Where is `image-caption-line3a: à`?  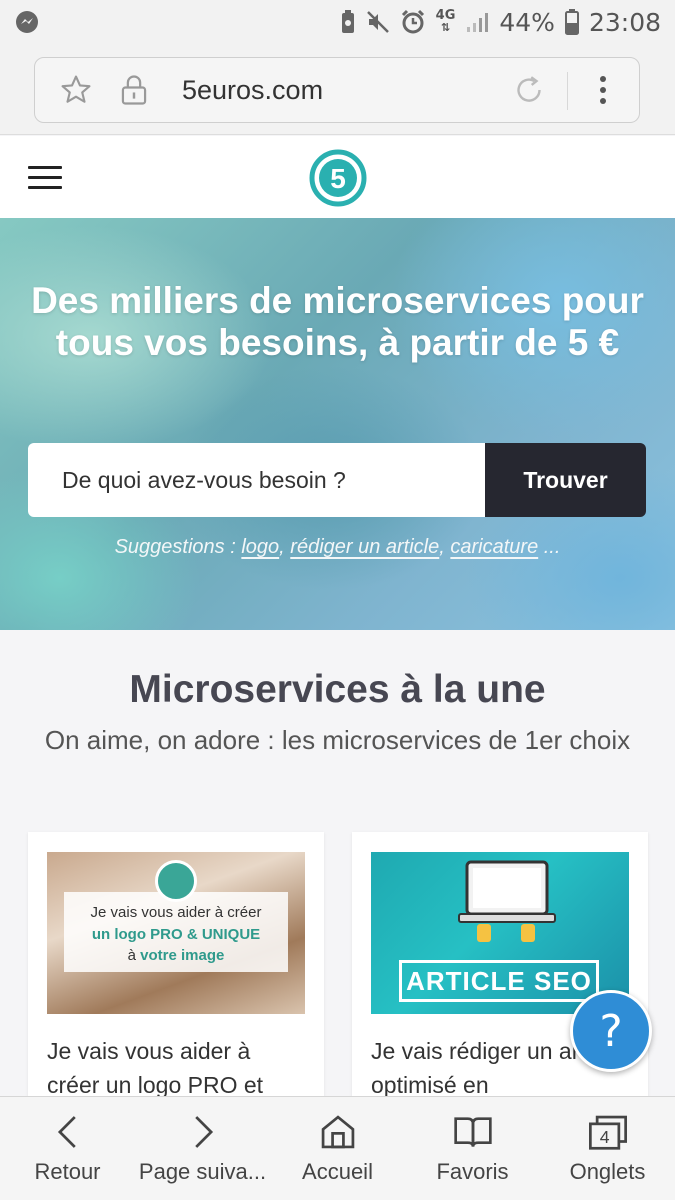
image-caption-line3a: à is located at coordinates (131, 955).